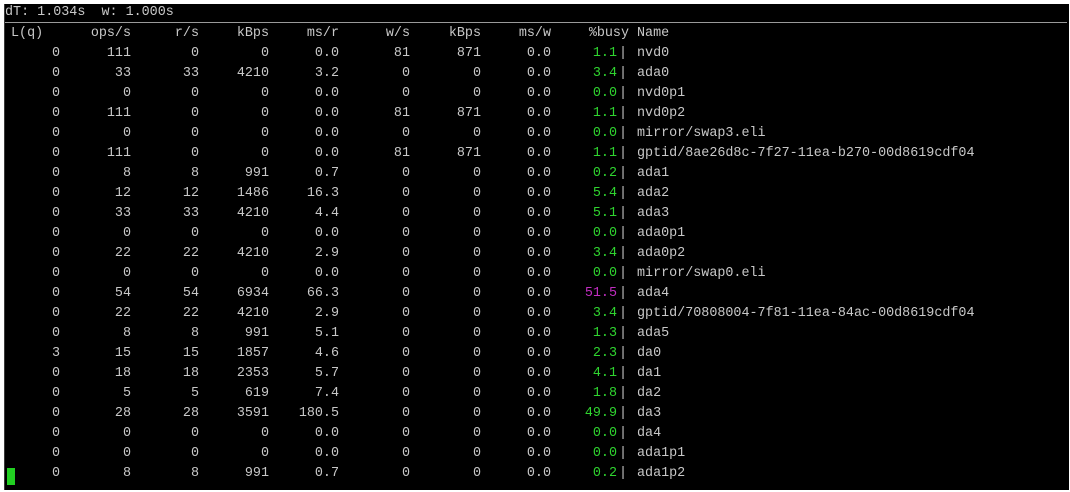 This screenshot has width=1070, height=492. I want to click on device-name-cell: ada2, so click(653, 193).